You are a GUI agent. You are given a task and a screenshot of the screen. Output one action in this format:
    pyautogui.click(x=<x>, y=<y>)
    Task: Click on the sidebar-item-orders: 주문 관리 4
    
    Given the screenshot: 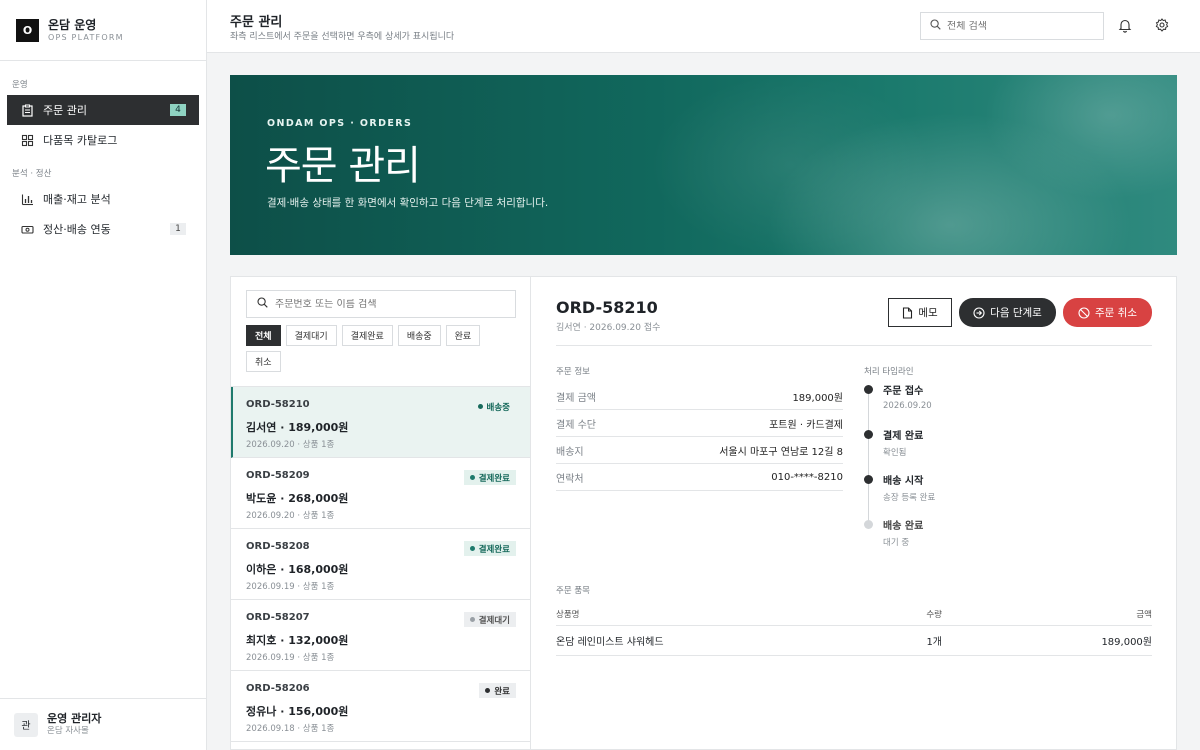 What is the action you would take?
    pyautogui.click(x=103, y=110)
    